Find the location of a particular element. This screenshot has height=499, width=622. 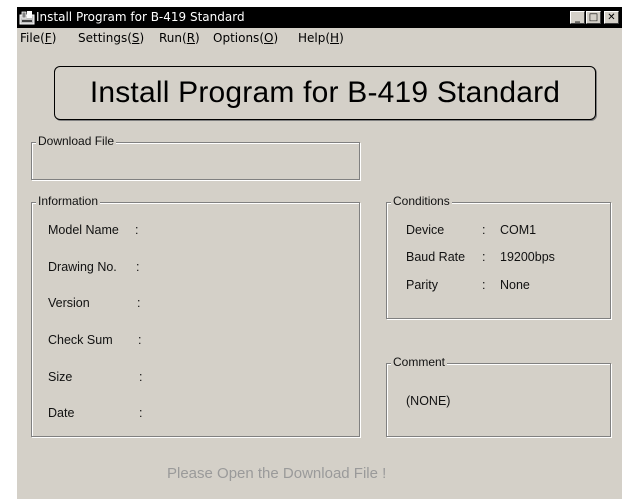

maximize-icon: □ is located at coordinates (593, 17).